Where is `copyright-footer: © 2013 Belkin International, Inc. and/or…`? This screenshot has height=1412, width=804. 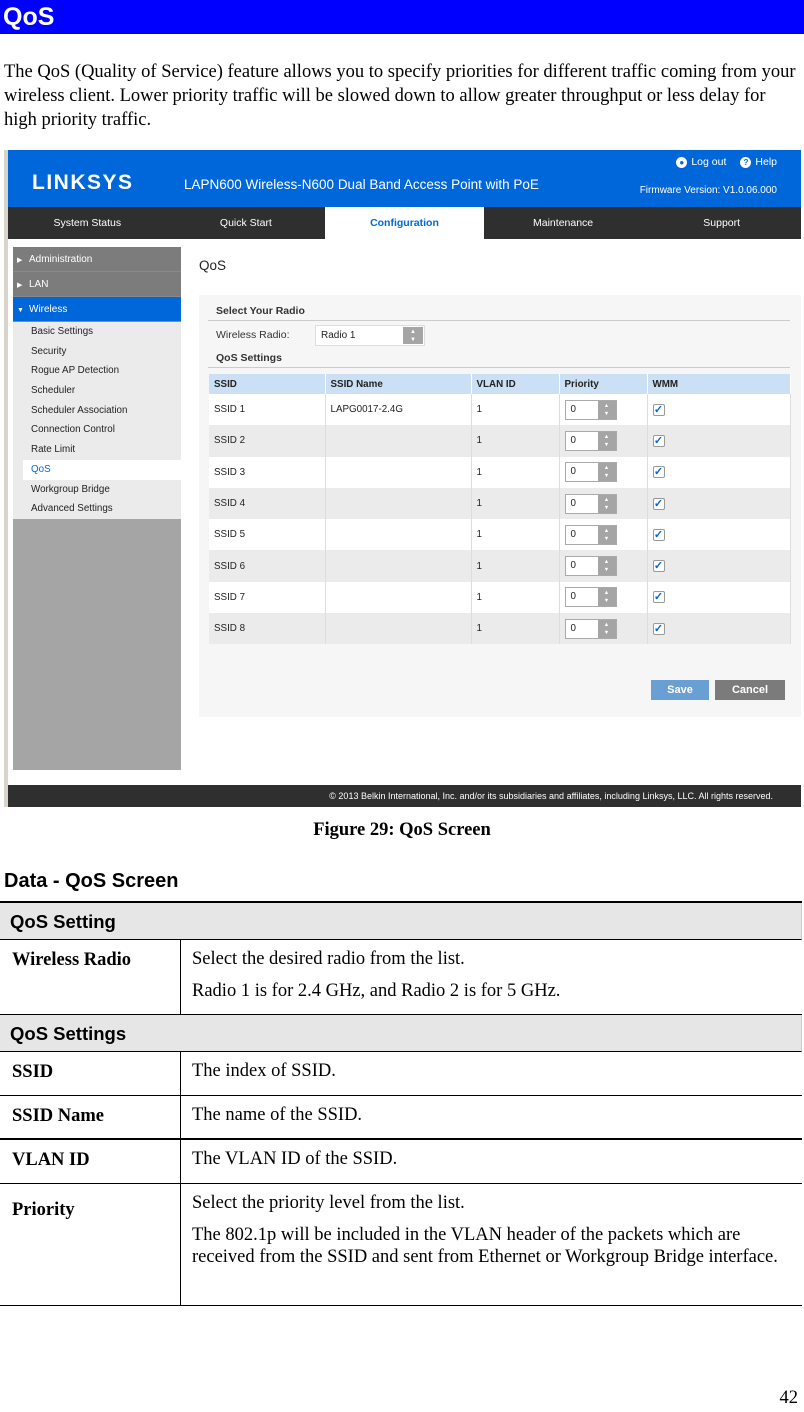
copyright-footer: © 2013 Belkin International, Inc. and/or… is located at coordinates (404, 796).